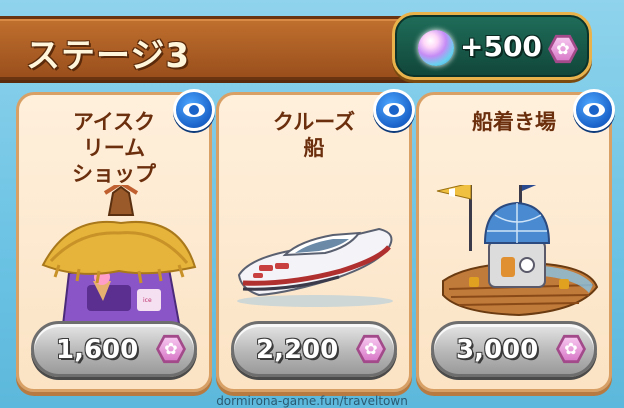 The width and height of the screenshot is (624, 408). Describe the element at coordinates (514, 122) in the screenshot. I see `card-title: 船着き場` at that location.